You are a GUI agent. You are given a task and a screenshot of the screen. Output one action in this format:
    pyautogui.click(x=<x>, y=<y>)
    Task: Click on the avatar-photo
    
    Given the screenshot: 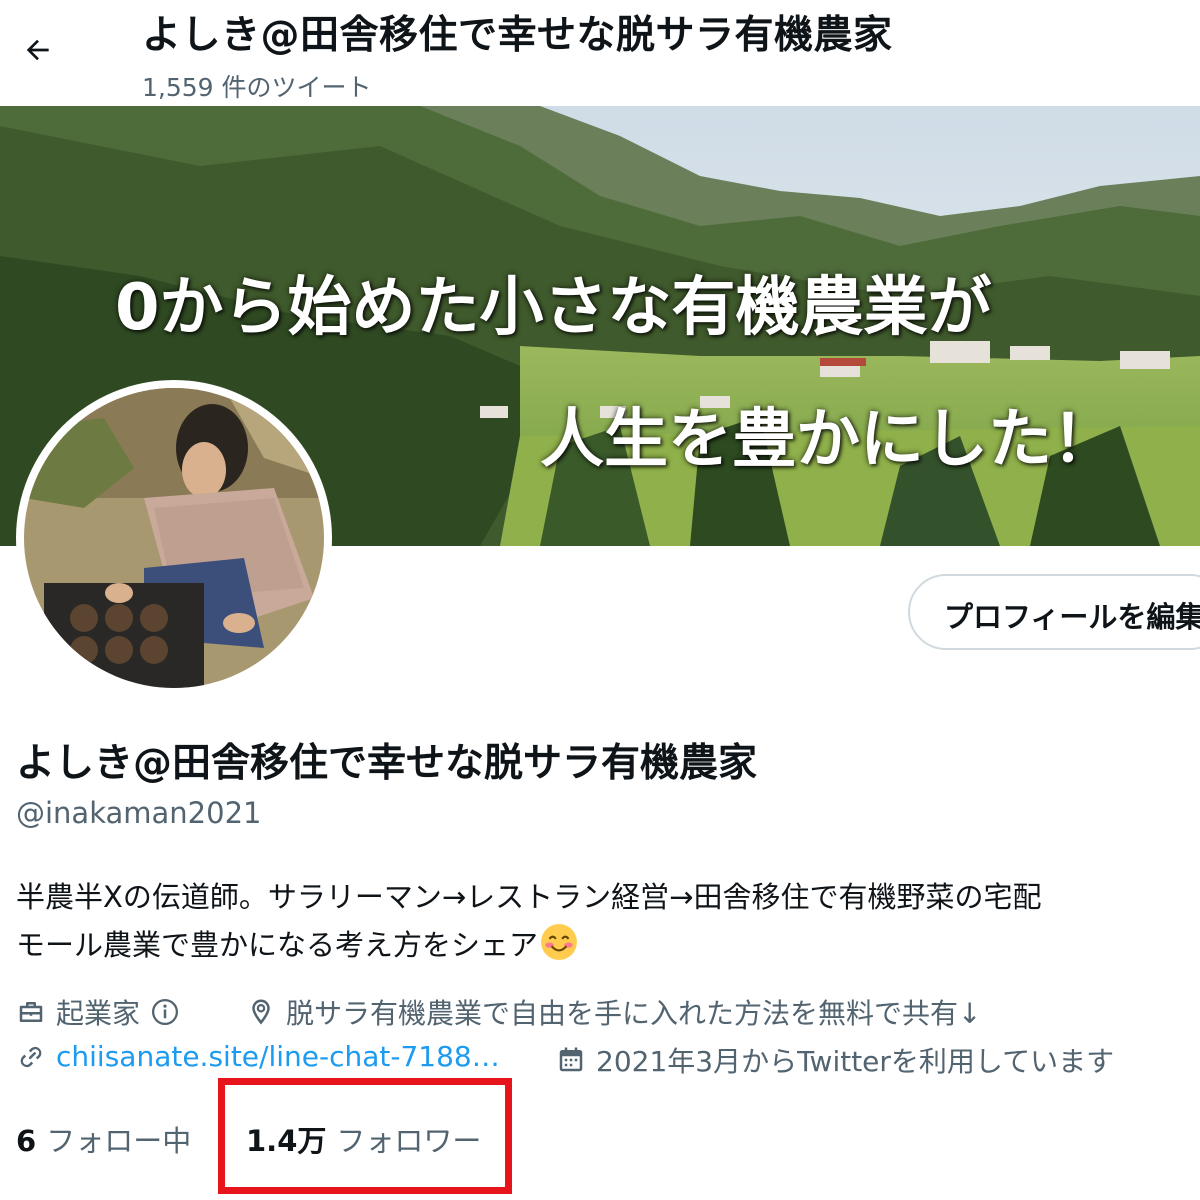 What is the action you would take?
    pyautogui.click(x=174, y=538)
    